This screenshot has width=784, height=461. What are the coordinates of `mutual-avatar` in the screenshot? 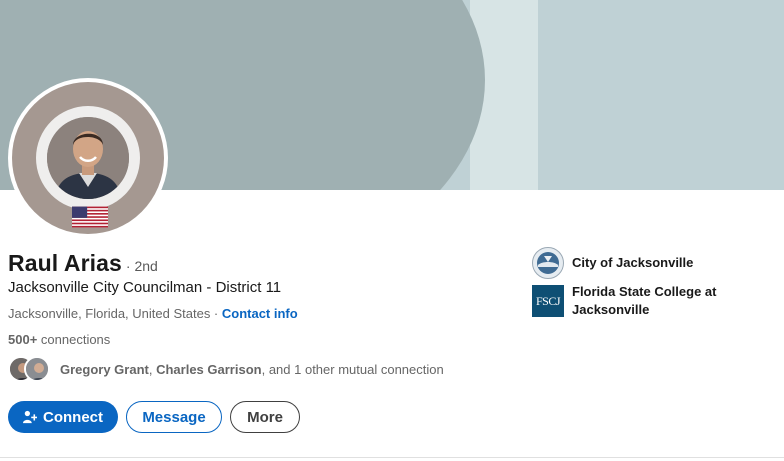 It's located at (37, 369).